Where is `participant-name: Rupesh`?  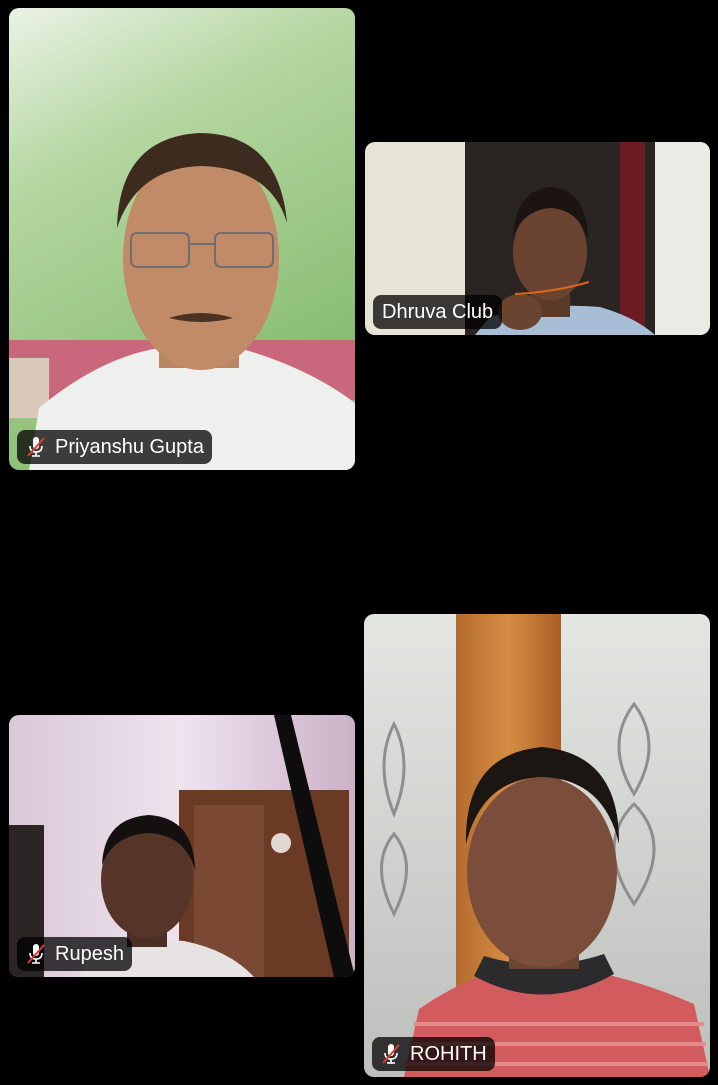
participant-name: Rupesh is located at coordinates (89, 953).